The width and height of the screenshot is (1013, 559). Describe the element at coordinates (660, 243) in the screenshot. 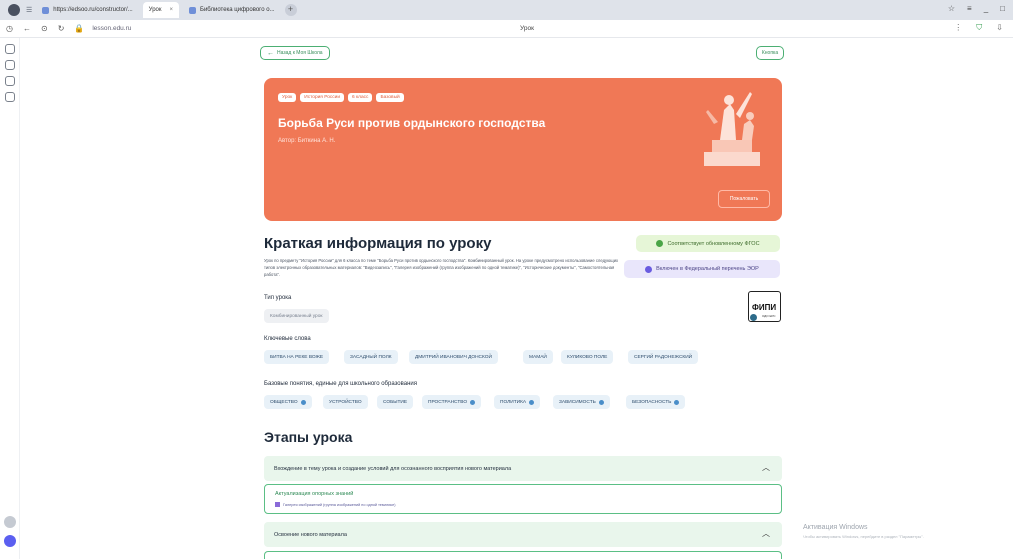

I see `check-shield-icon` at that location.